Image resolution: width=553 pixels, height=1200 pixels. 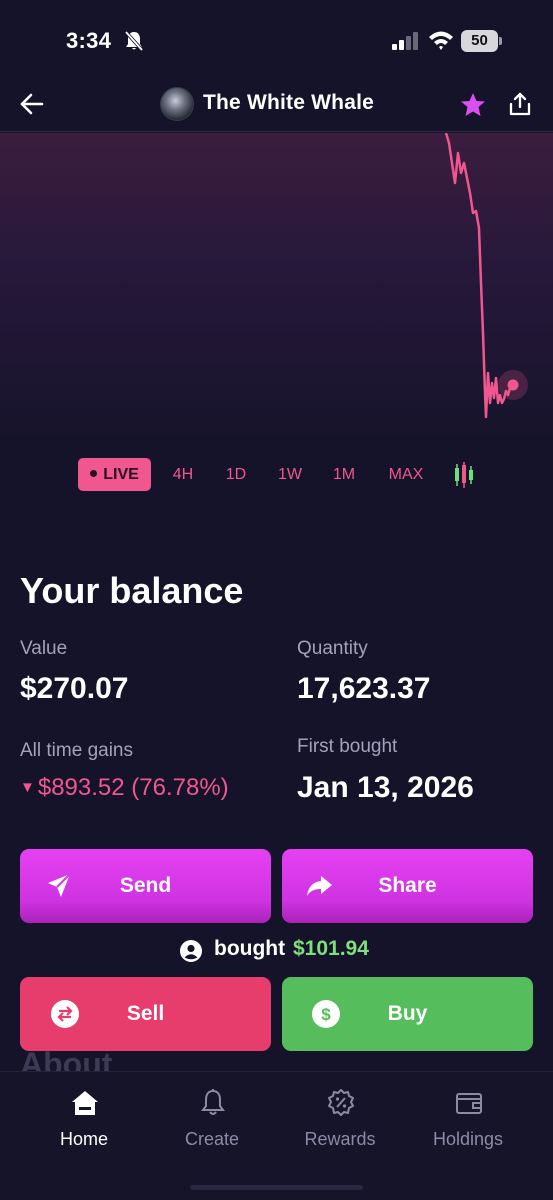 I want to click on home-indicator, so click(x=276, y=1187).